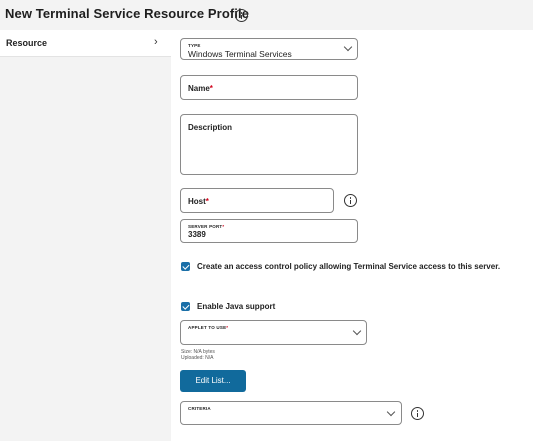 The image size is (533, 441). I want to click on type-value: Windows Terminal Services, so click(240, 54).